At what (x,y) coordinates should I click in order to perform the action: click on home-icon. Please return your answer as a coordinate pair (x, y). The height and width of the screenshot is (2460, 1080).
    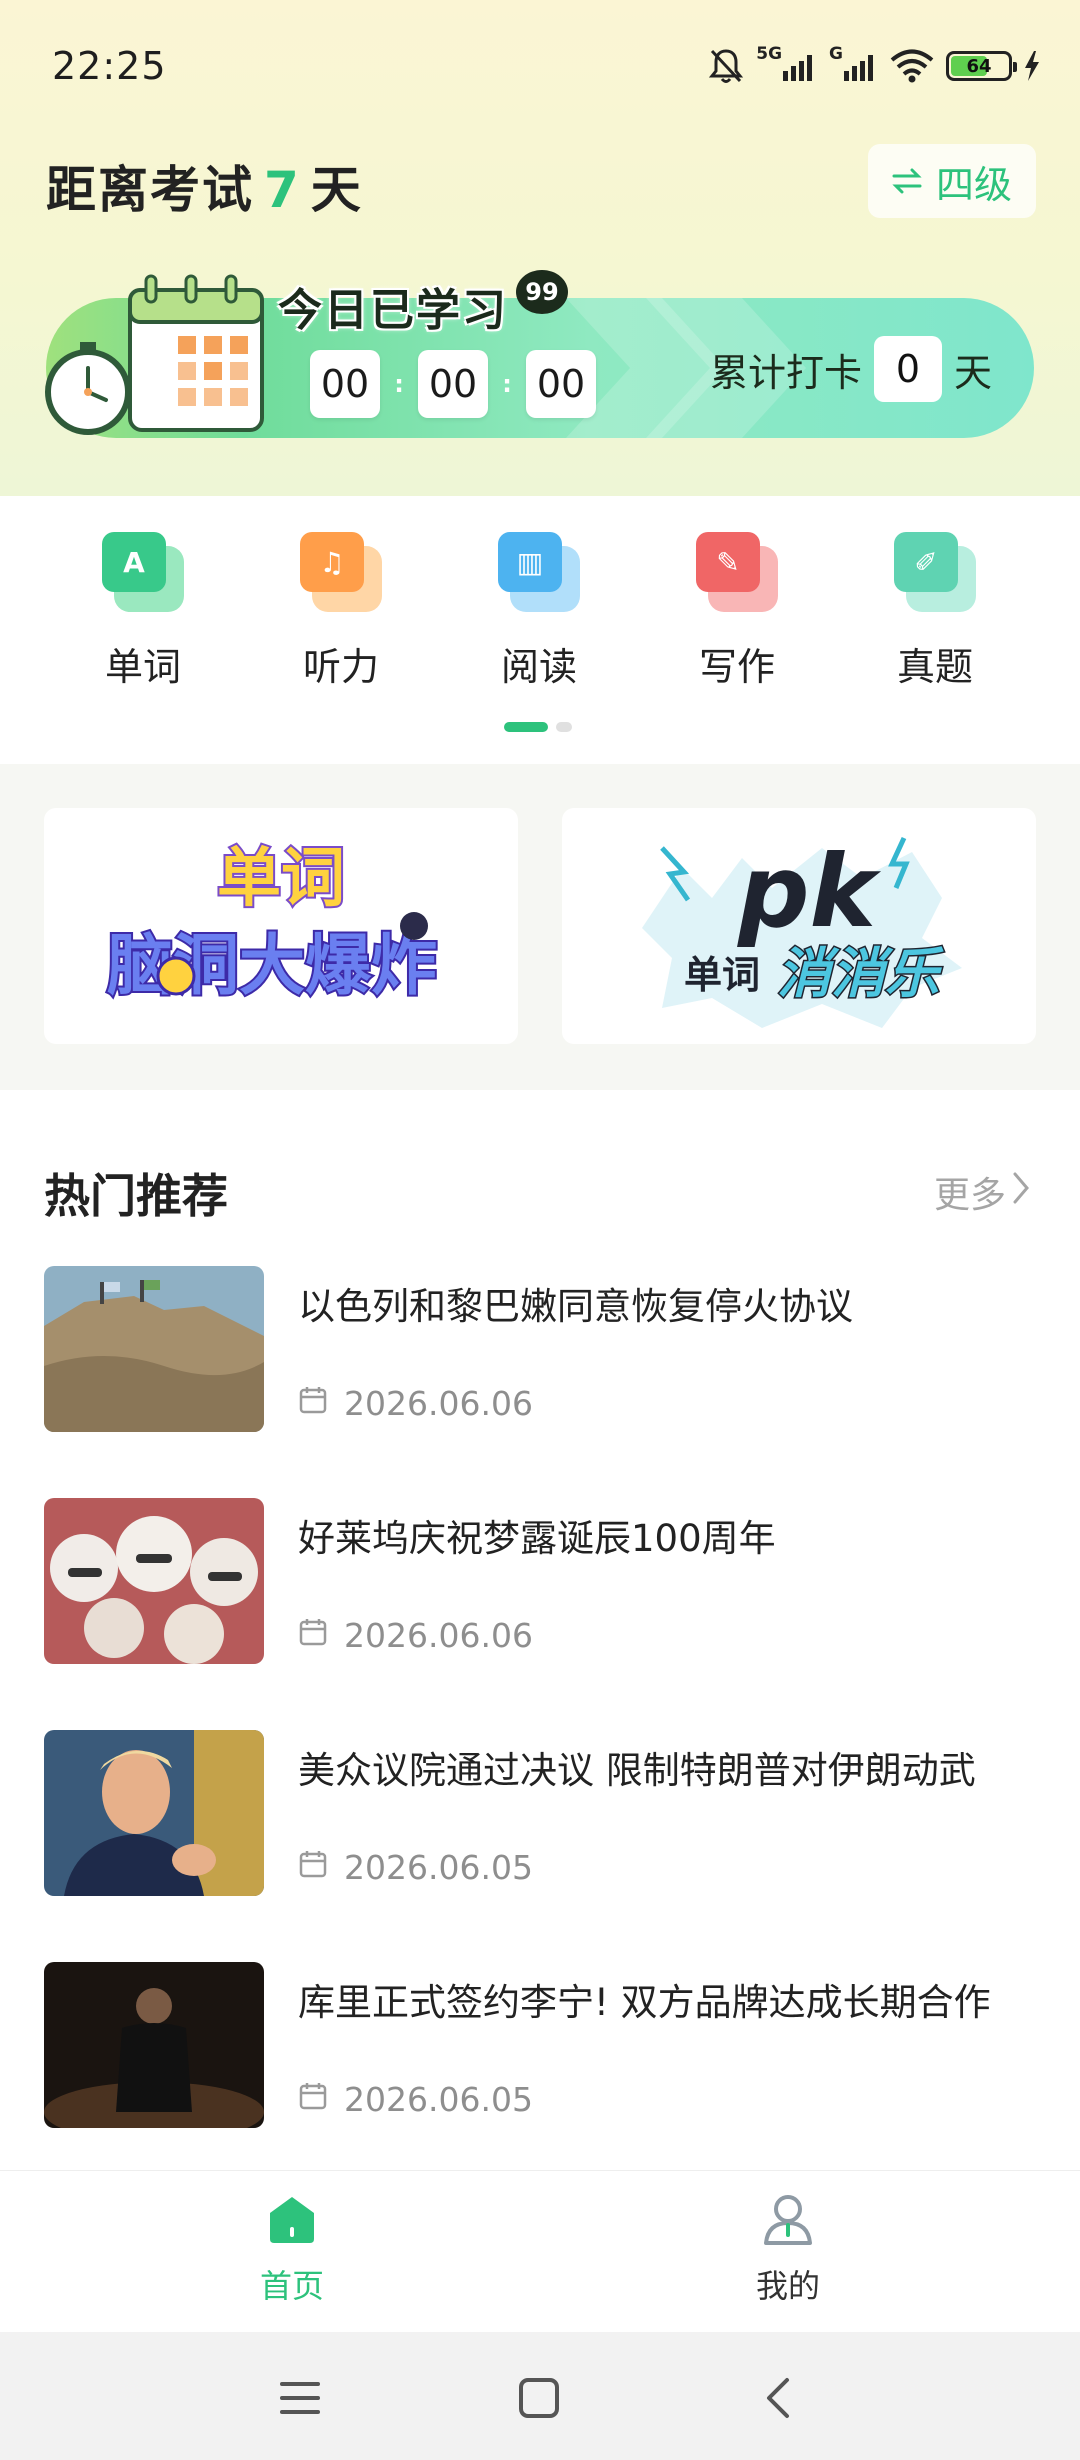
    Looking at the image, I should click on (292, 2224).